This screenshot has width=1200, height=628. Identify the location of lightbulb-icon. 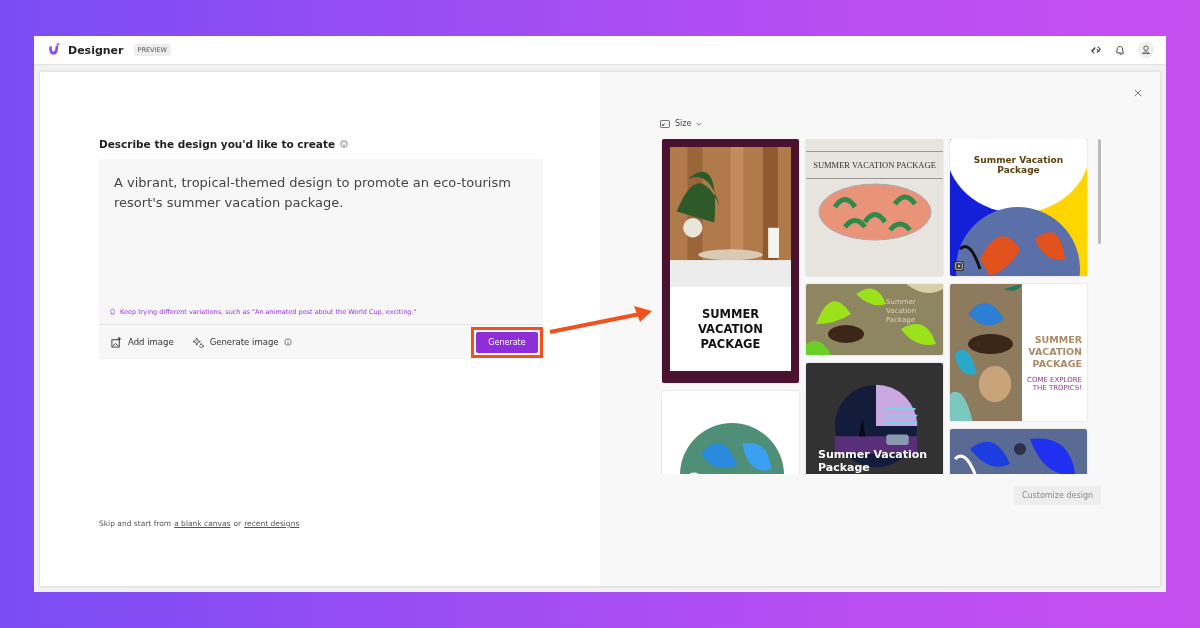
(112, 312).